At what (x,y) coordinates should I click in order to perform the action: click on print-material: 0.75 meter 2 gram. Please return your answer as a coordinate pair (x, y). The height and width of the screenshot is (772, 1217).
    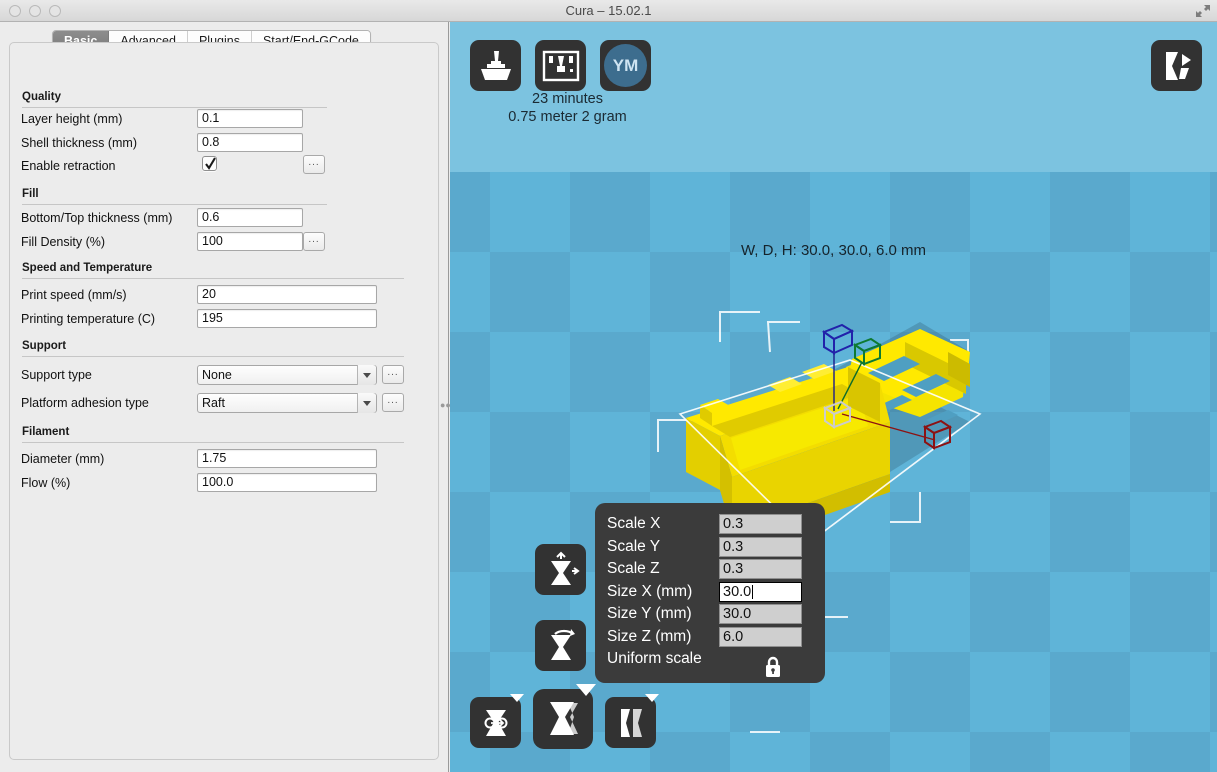
    Looking at the image, I should click on (567, 117).